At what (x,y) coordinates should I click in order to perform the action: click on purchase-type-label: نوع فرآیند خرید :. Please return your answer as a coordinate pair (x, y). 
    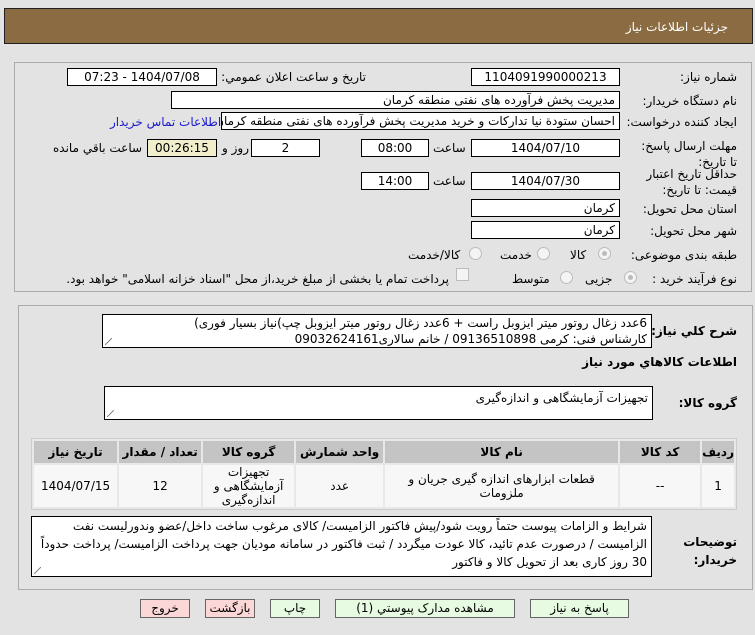
    Looking at the image, I should click on (694, 279).